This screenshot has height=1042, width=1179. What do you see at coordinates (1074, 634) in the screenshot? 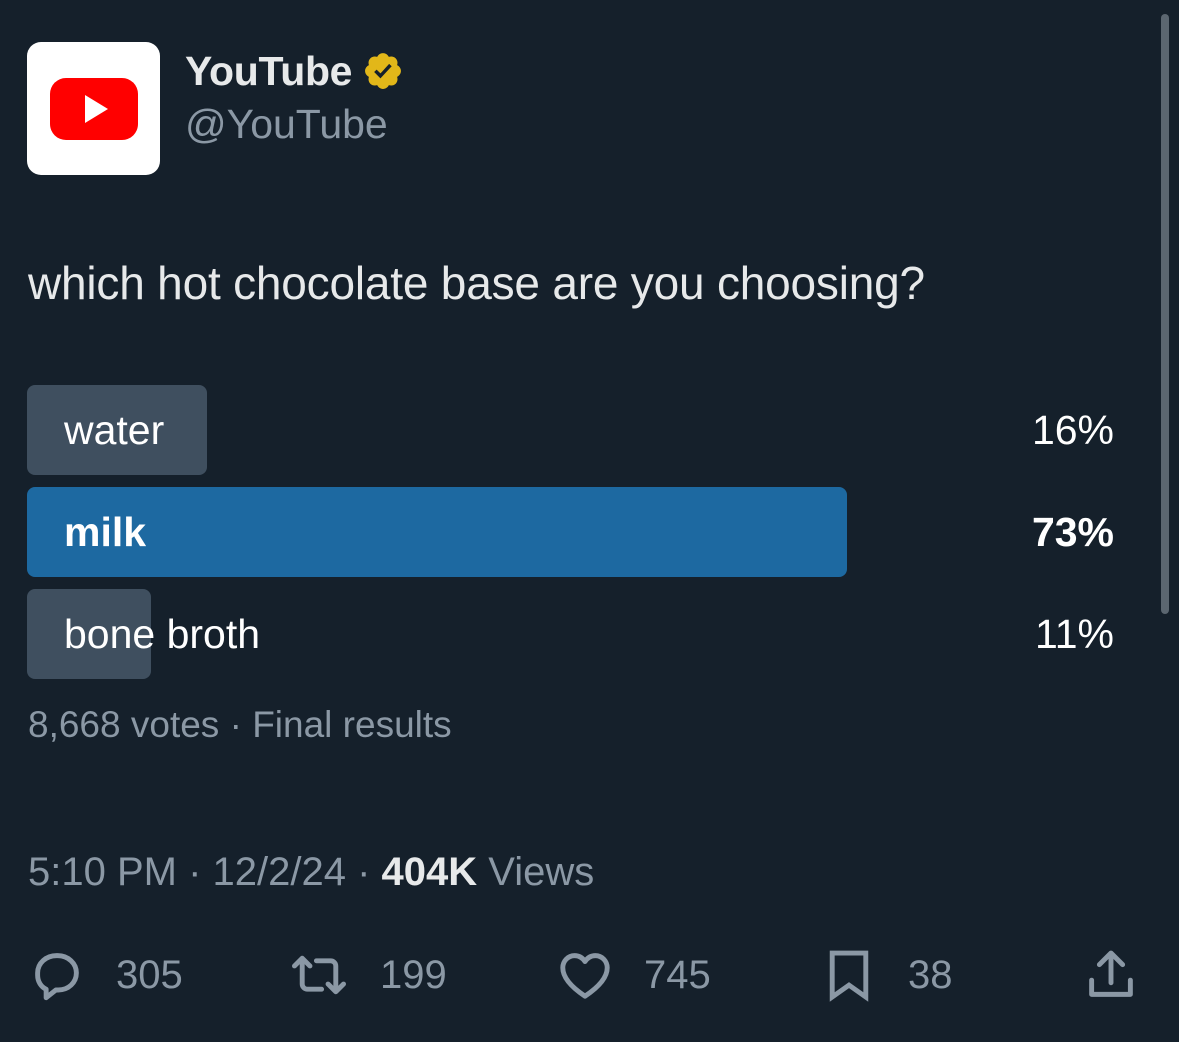
I see `poll-option-percent: 11%` at bounding box center [1074, 634].